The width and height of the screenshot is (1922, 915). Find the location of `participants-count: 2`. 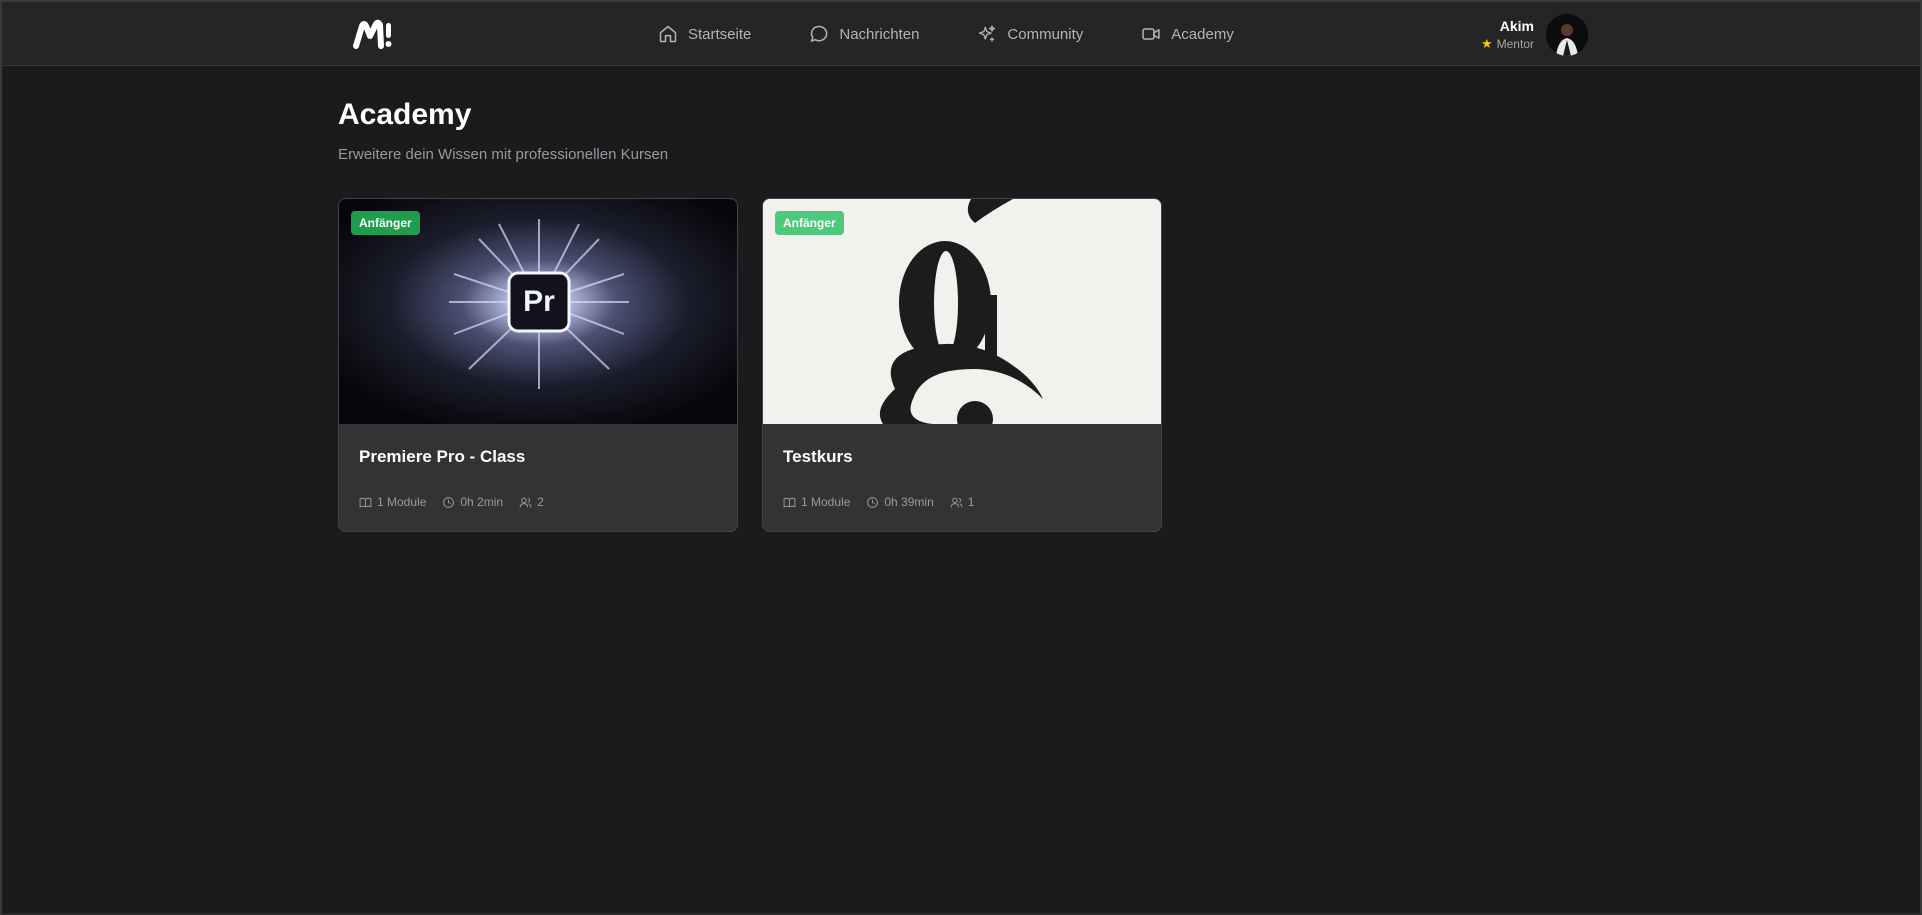

participants-count: 2 is located at coordinates (531, 502).